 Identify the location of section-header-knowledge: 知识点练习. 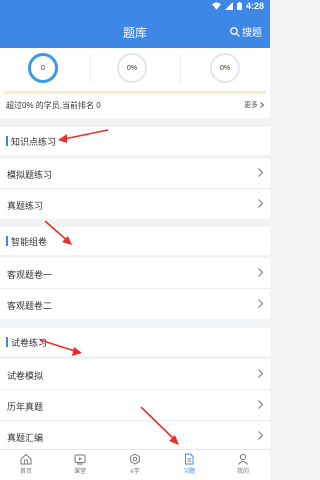
(135, 141).